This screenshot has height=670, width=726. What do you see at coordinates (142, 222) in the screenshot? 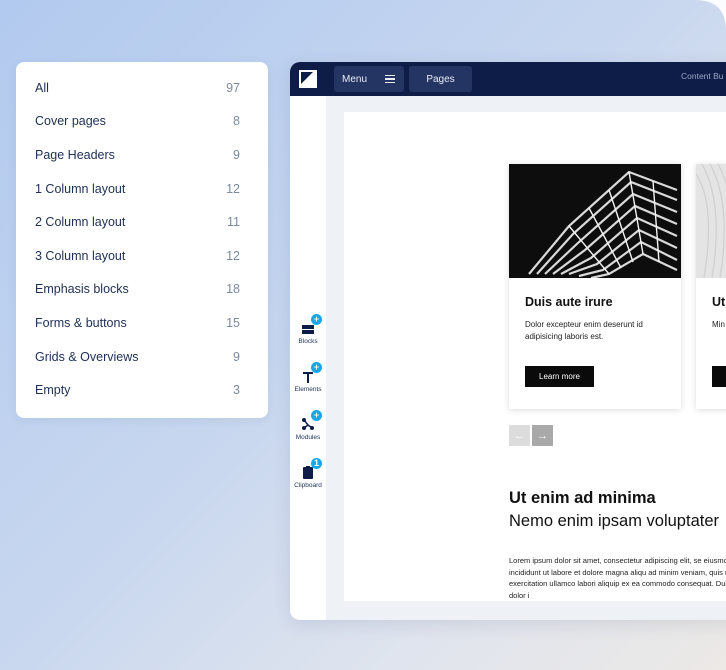
I see `category-item-2-column-layout: 2 Column layout 11` at bounding box center [142, 222].